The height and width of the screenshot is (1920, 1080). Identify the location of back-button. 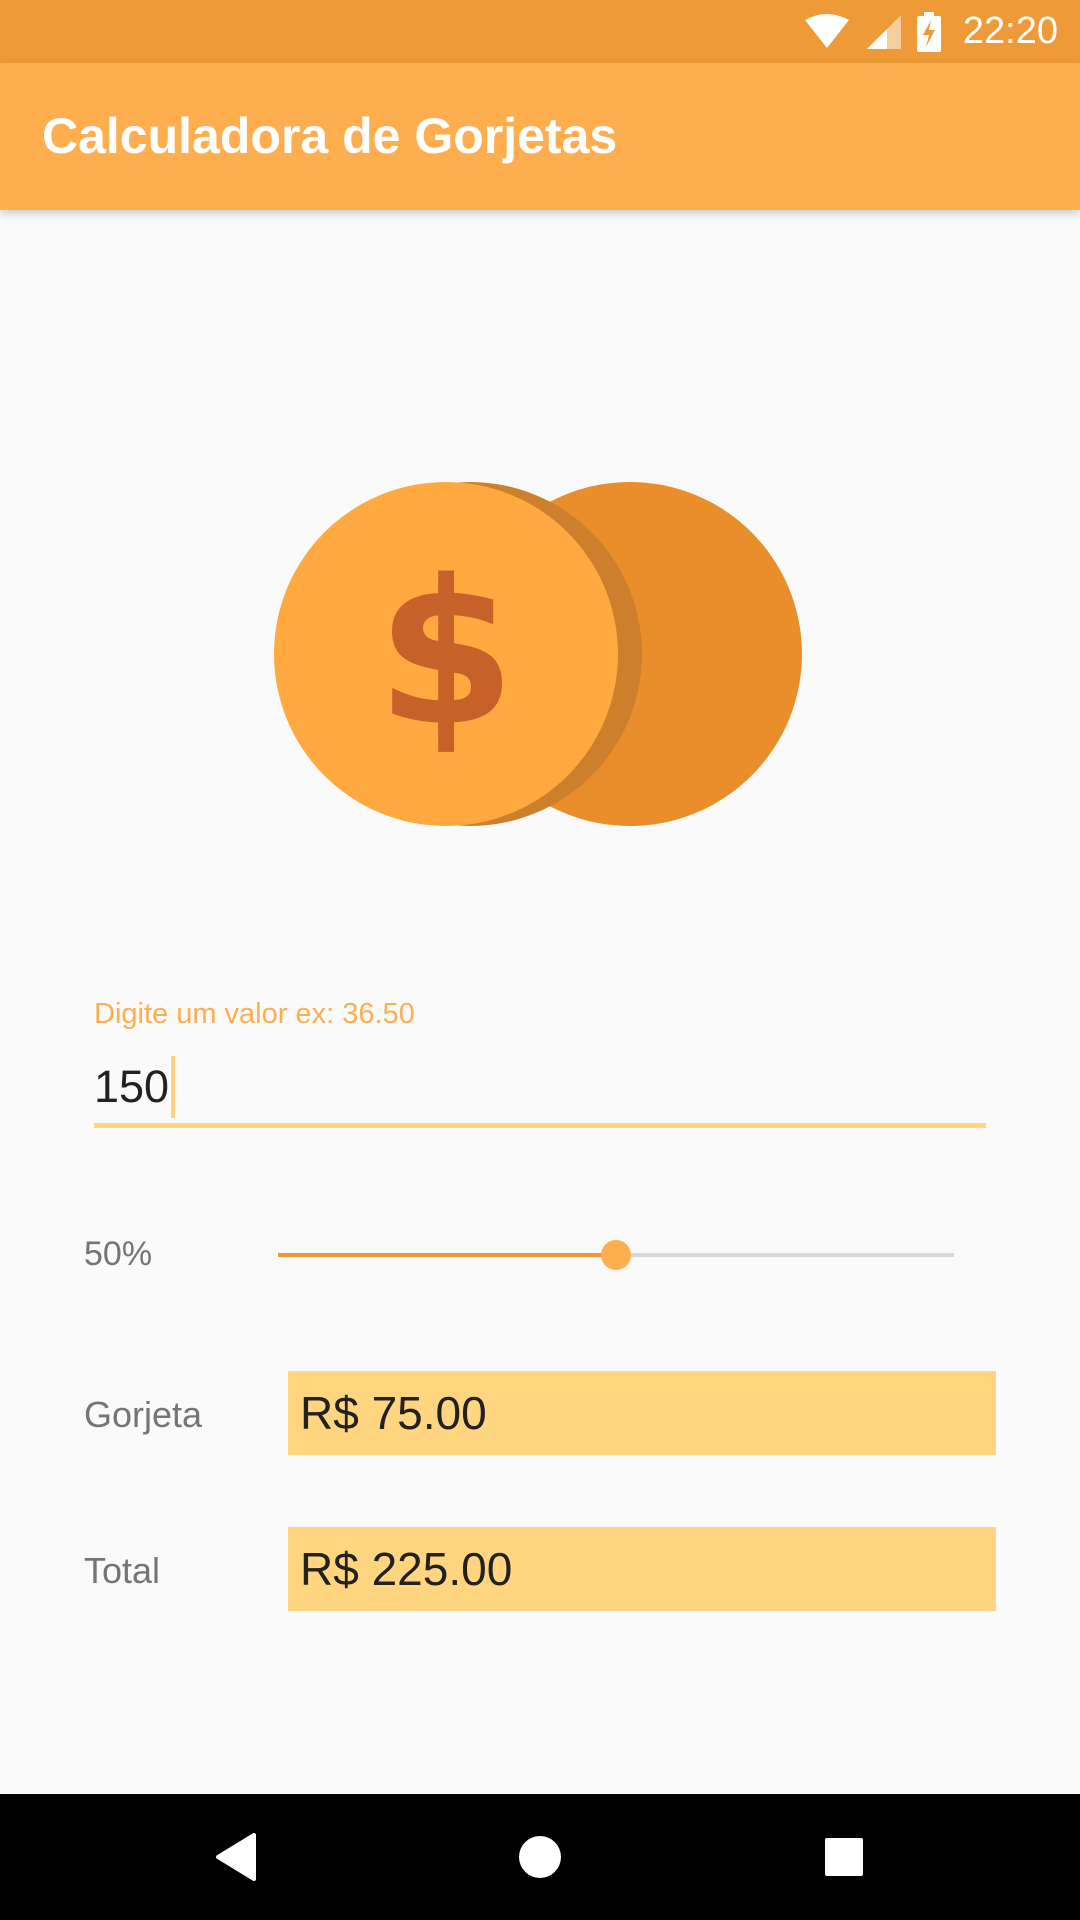
(236, 1857).